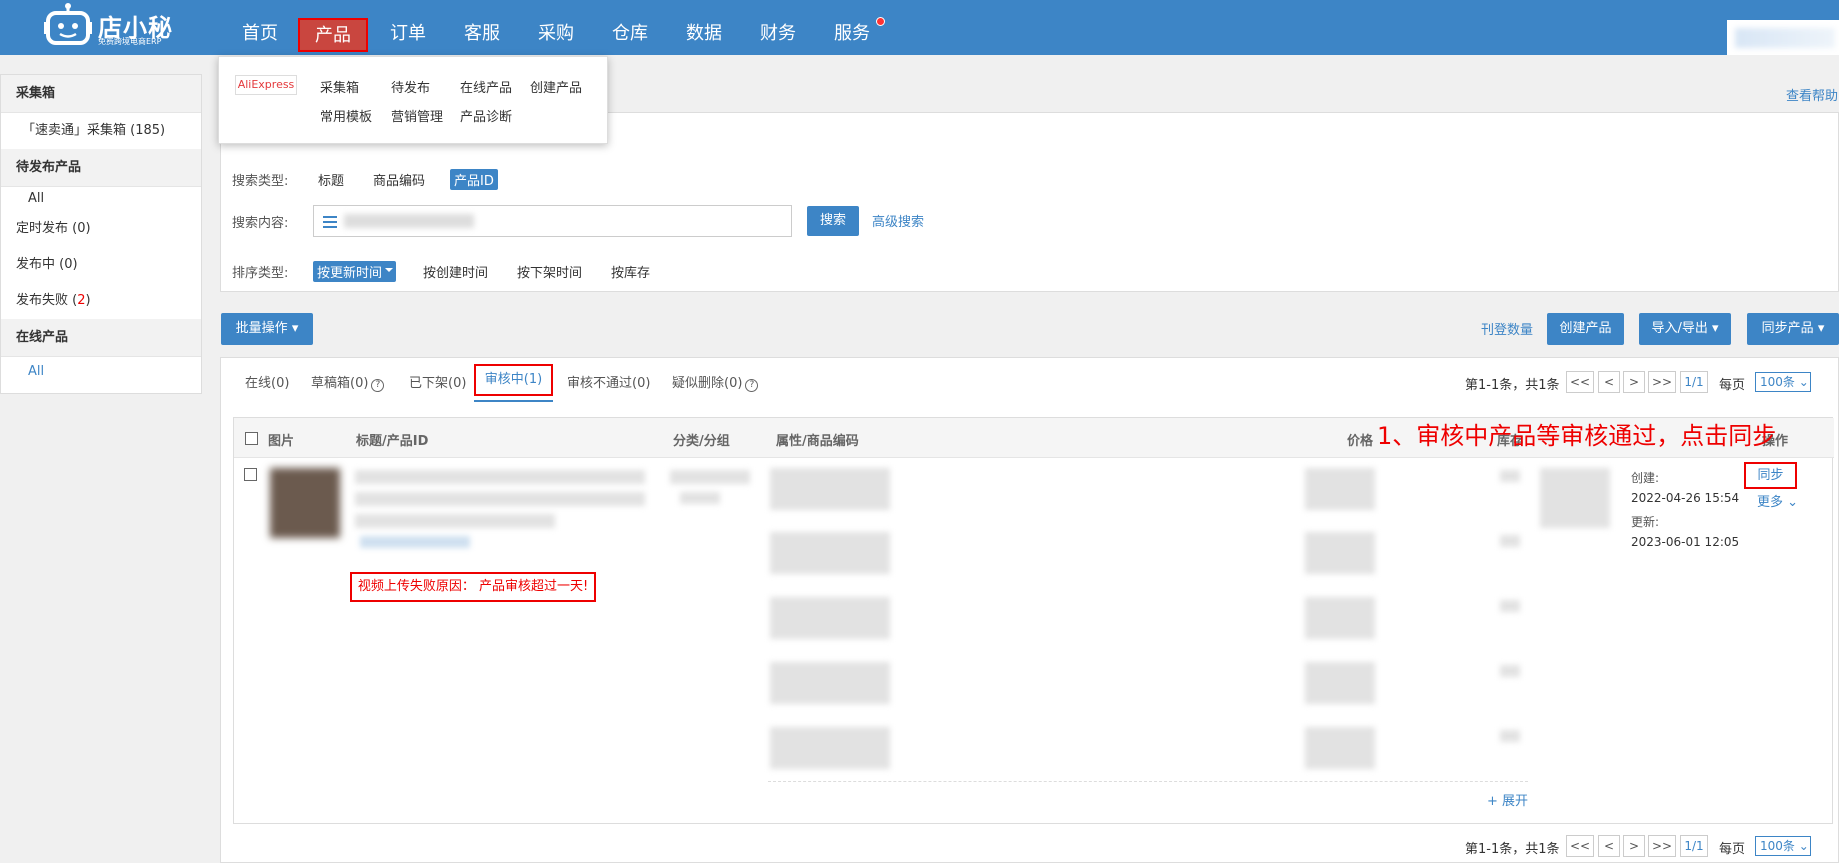  What do you see at coordinates (260, 181) in the screenshot?
I see `search-type-label: 搜索类型:` at bounding box center [260, 181].